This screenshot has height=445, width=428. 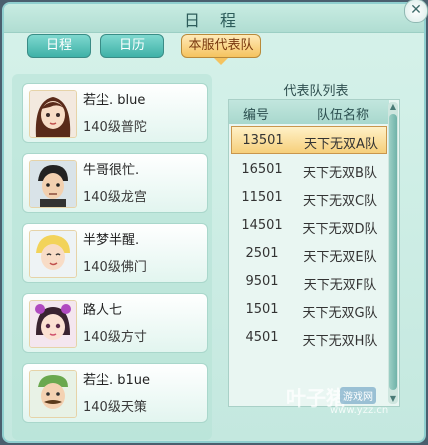 What do you see at coordinates (341, 144) in the screenshot?
I see `team-name: 天下无双A队` at bounding box center [341, 144].